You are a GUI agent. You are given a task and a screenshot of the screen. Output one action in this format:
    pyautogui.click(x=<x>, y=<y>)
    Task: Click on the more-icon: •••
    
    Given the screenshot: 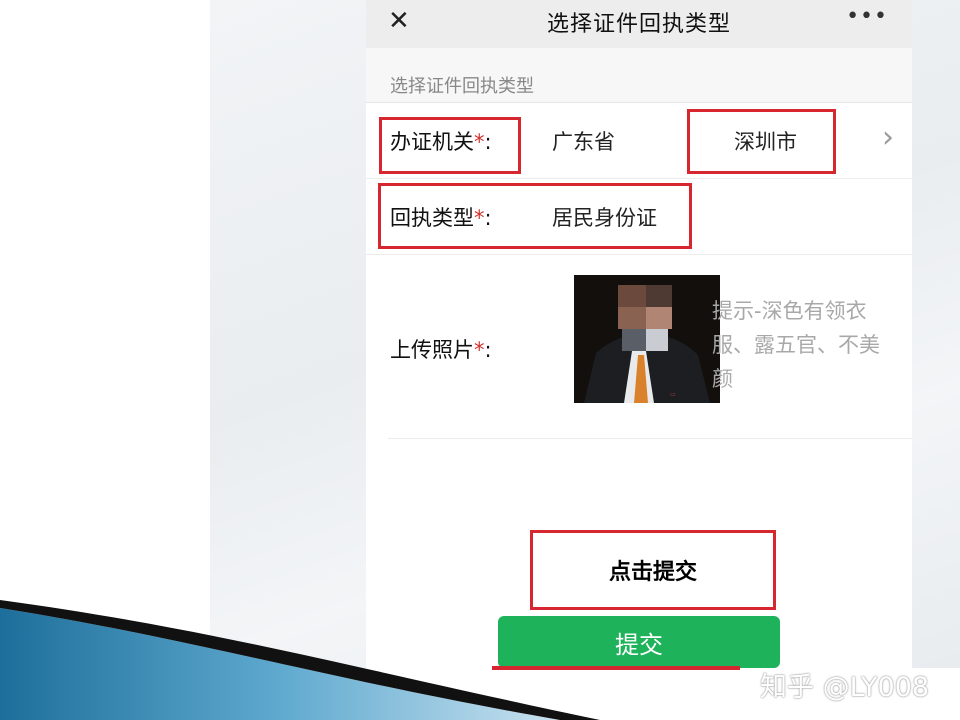 What is the action you would take?
    pyautogui.click(x=867, y=16)
    